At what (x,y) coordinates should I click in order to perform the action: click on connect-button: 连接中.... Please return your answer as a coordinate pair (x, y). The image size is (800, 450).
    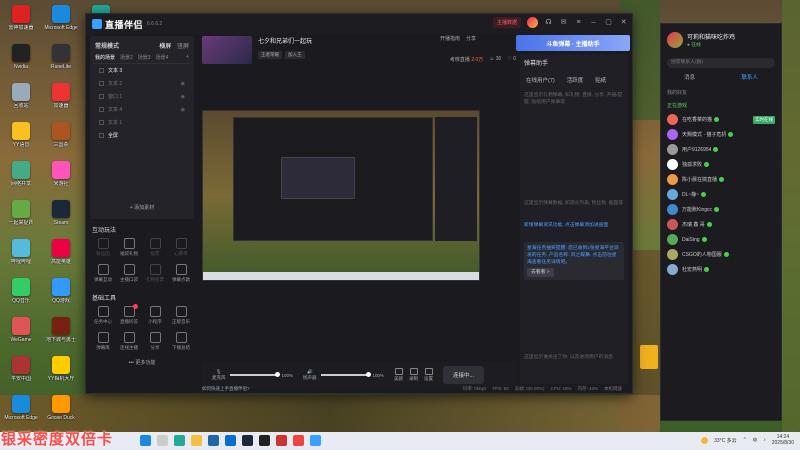
    Looking at the image, I should click on (464, 375).